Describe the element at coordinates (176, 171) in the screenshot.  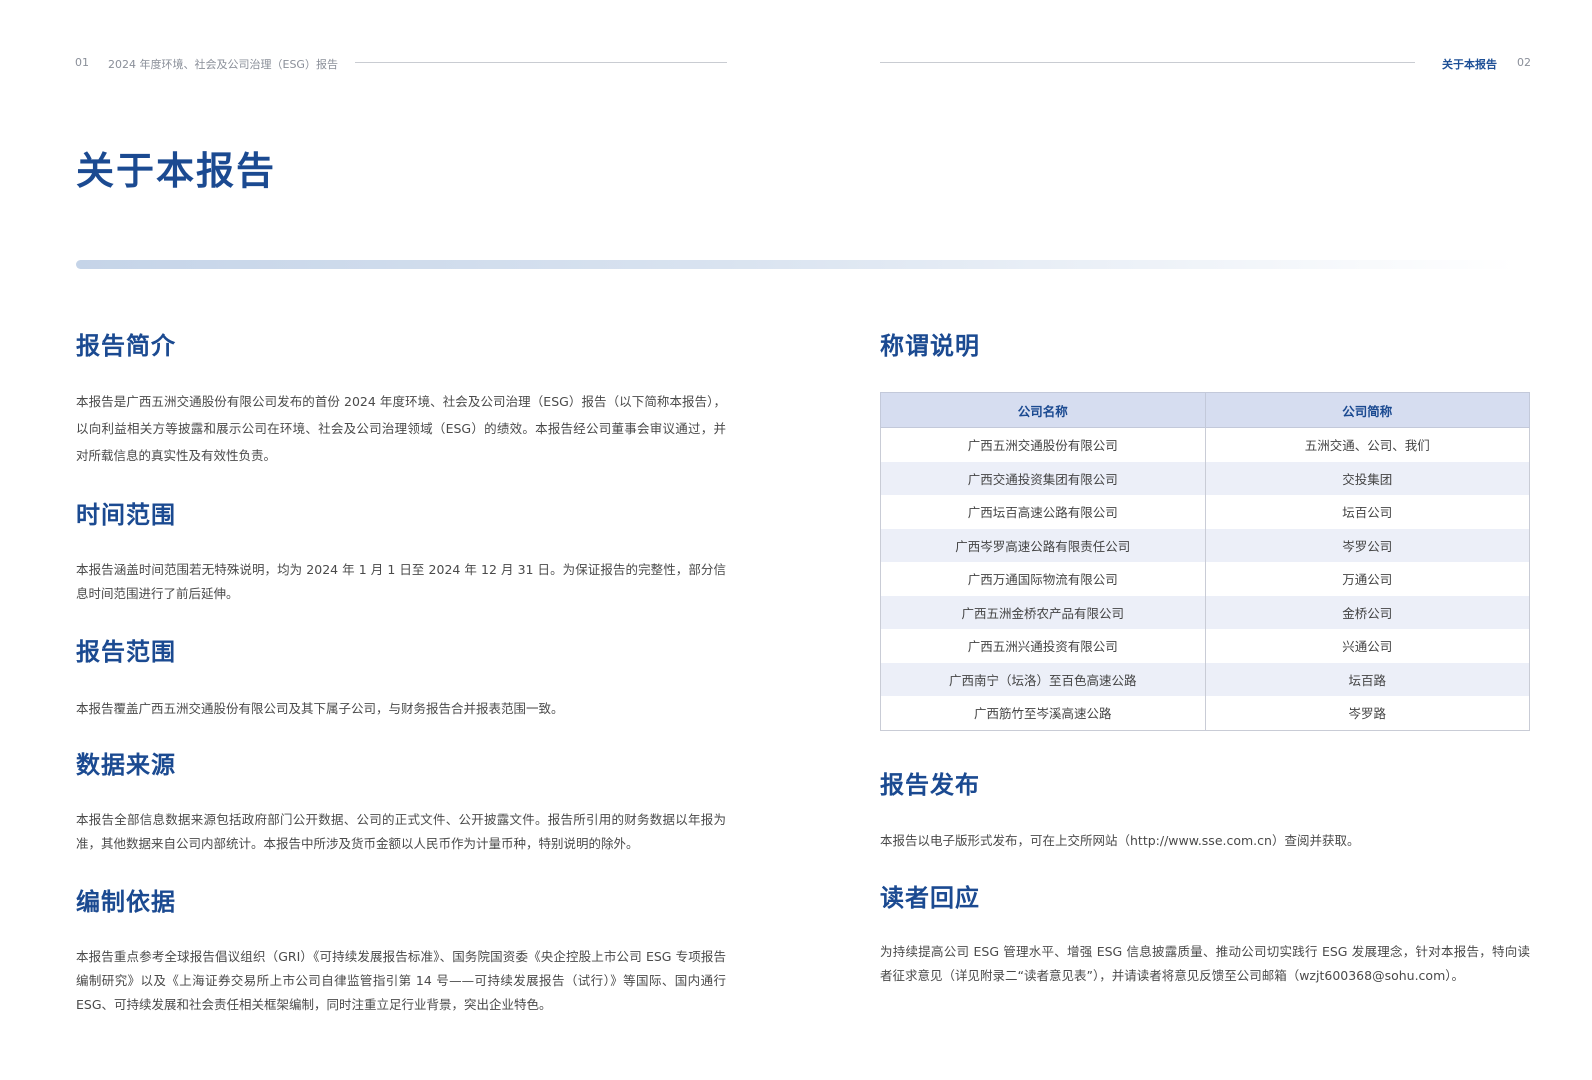
I see `page-title: 关于本报告` at that location.